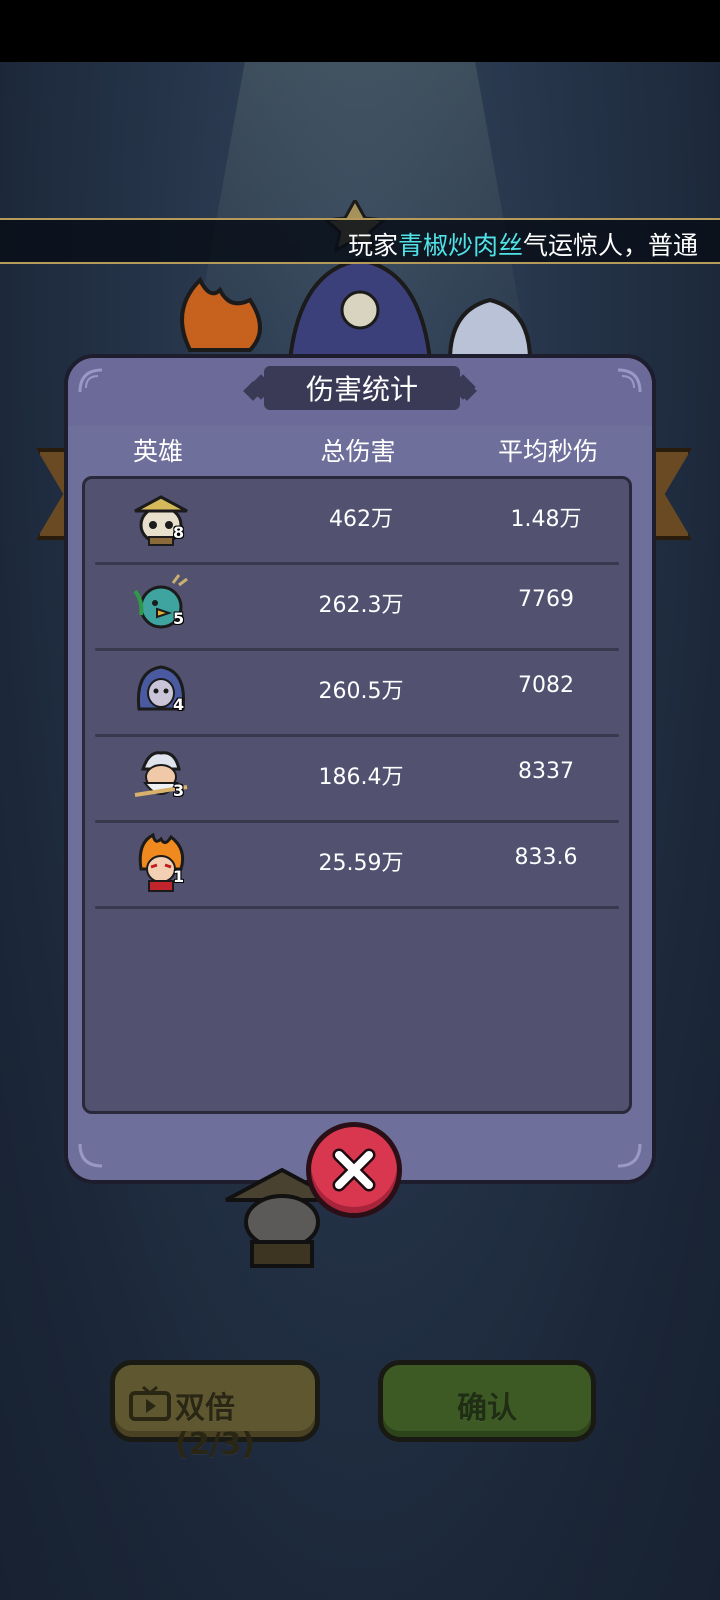  I want to click on ticker-player-name: 青椒炒肉丝, so click(460, 245).